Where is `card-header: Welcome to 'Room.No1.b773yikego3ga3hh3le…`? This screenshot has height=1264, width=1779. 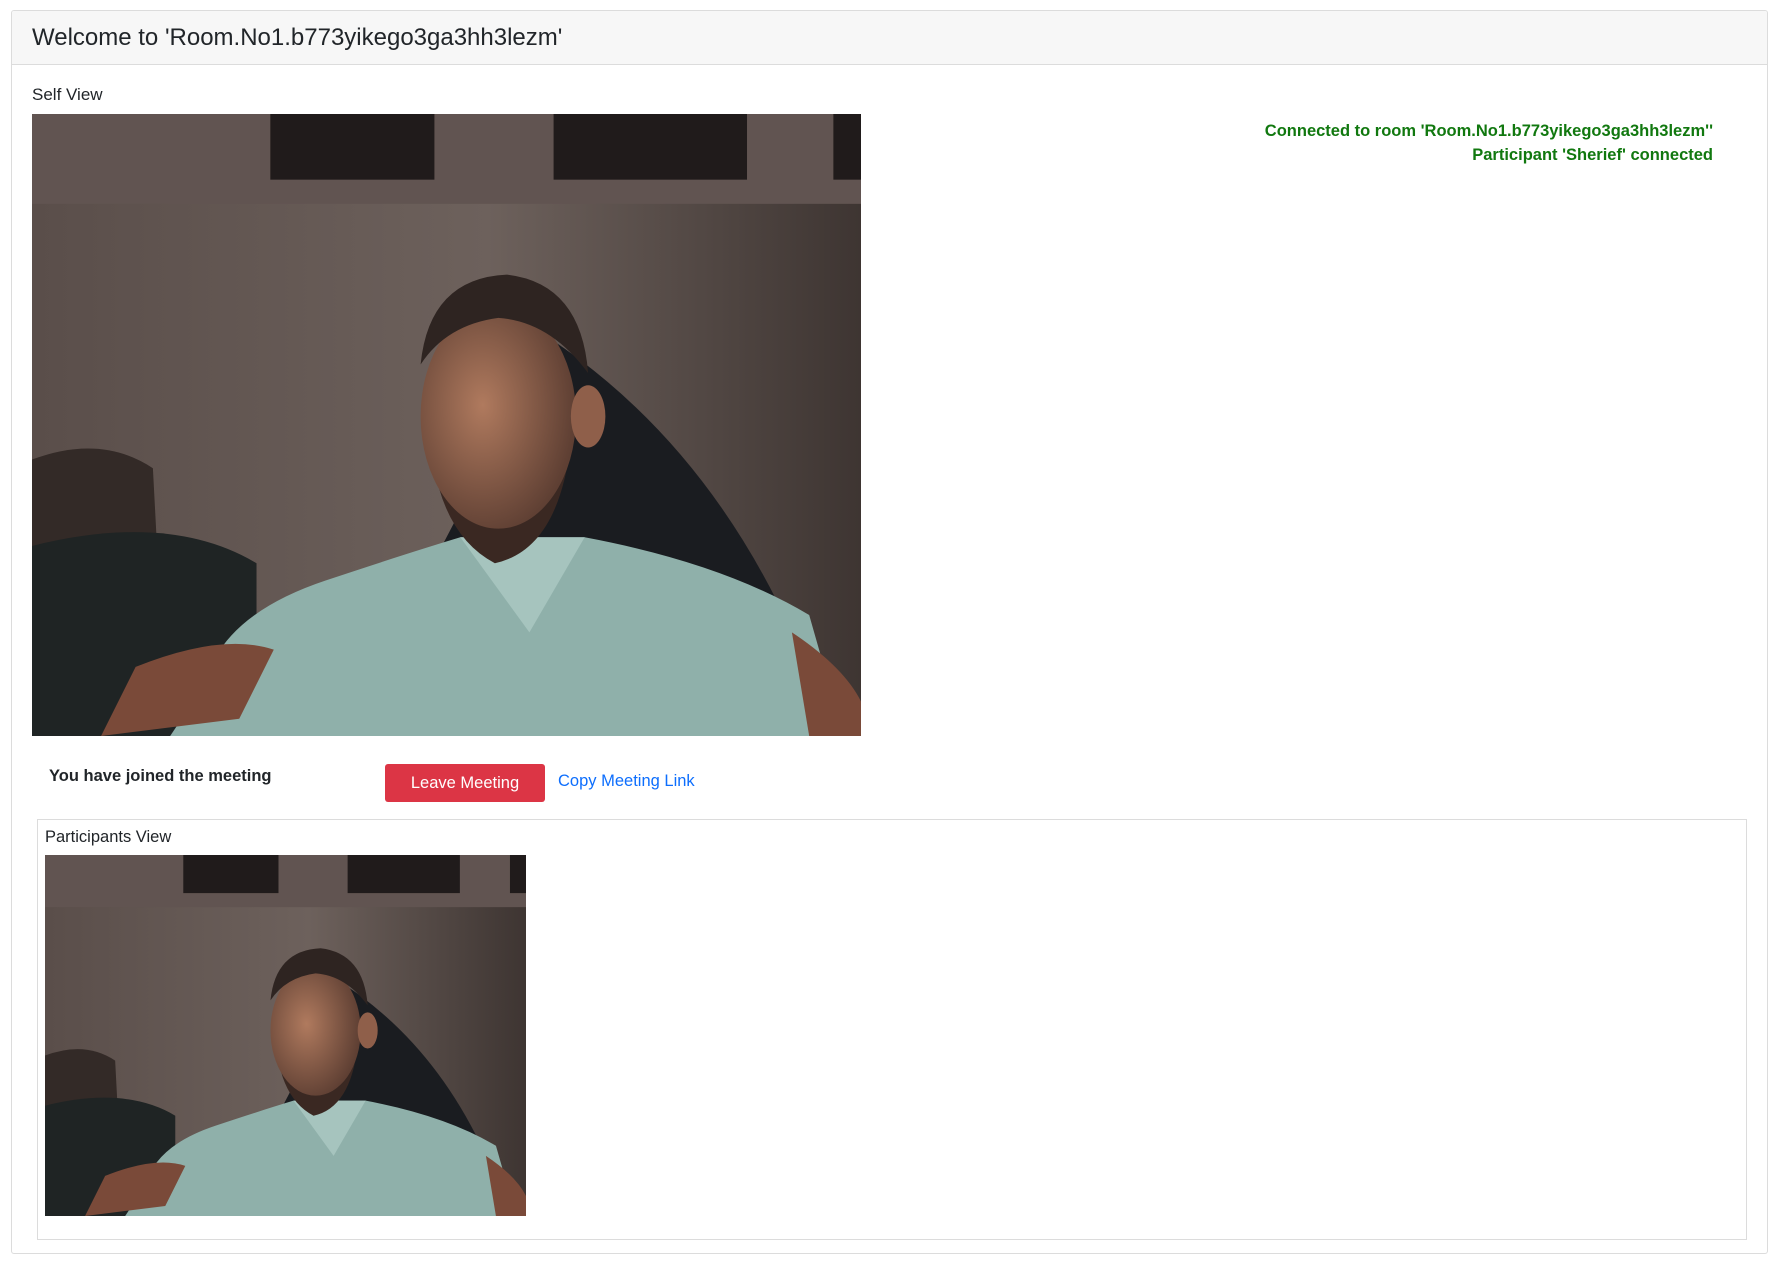 card-header: Welcome to 'Room.No1.b773yikego3ga3hh3le… is located at coordinates (889, 38).